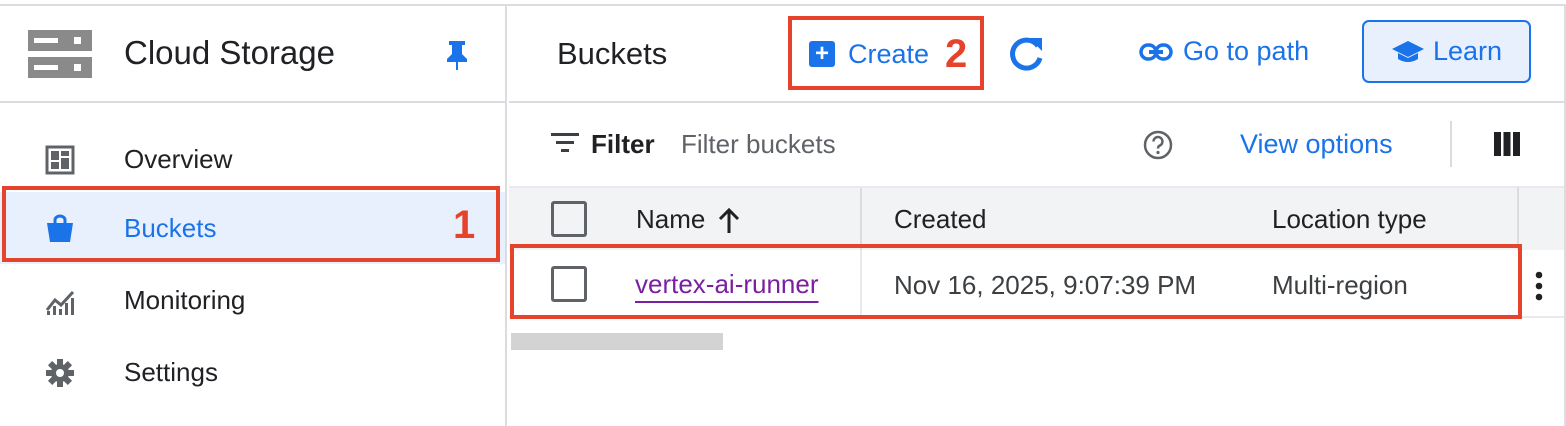  Describe the element at coordinates (1026, 55) in the screenshot. I see `refresh-icon` at that location.